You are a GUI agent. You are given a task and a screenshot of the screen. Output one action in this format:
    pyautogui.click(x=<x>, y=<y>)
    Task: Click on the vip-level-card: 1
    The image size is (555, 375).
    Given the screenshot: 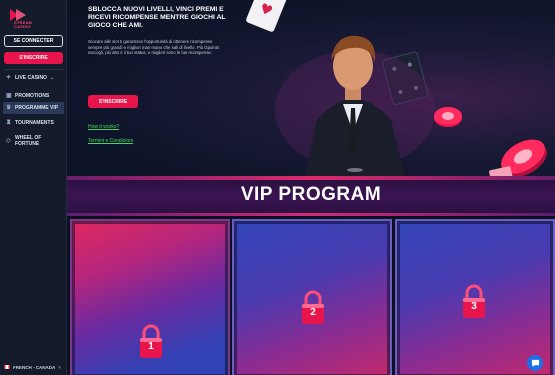 What is the action you would take?
    pyautogui.click(x=150, y=297)
    